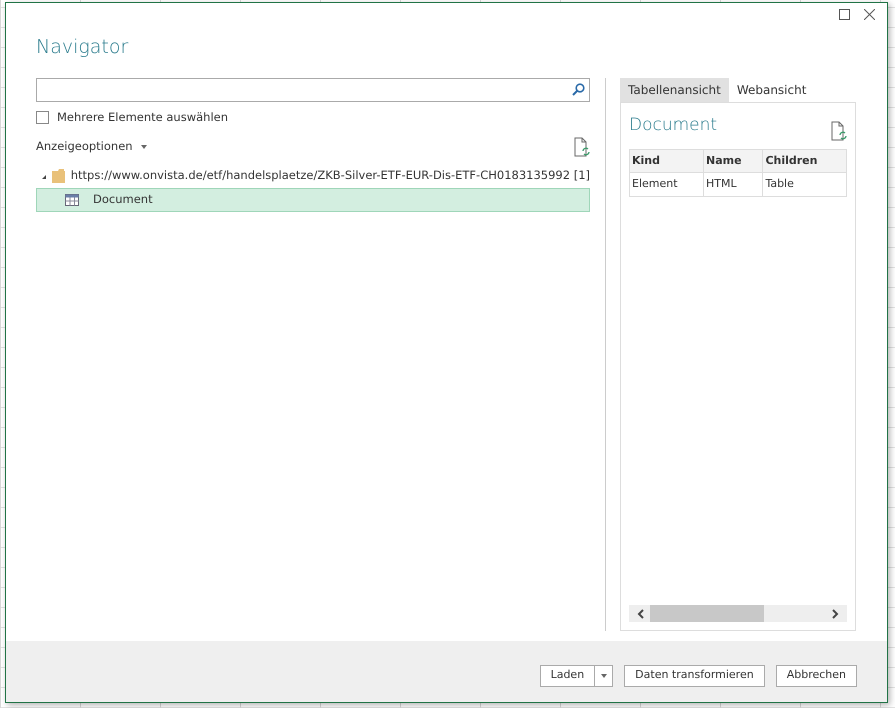  I want to click on load-button: Laden, so click(568, 675).